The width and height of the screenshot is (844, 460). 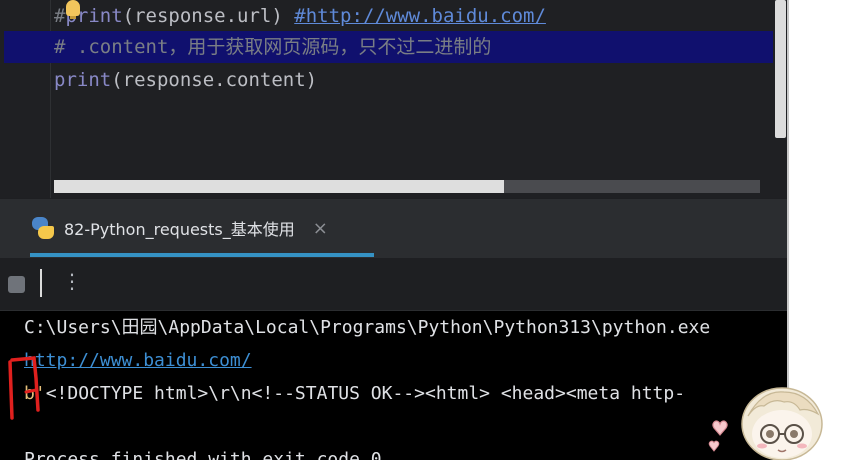 What do you see at coordinates (43, 228) in the screenshot?
I see `python-icon` at bounding box center [43, 228].